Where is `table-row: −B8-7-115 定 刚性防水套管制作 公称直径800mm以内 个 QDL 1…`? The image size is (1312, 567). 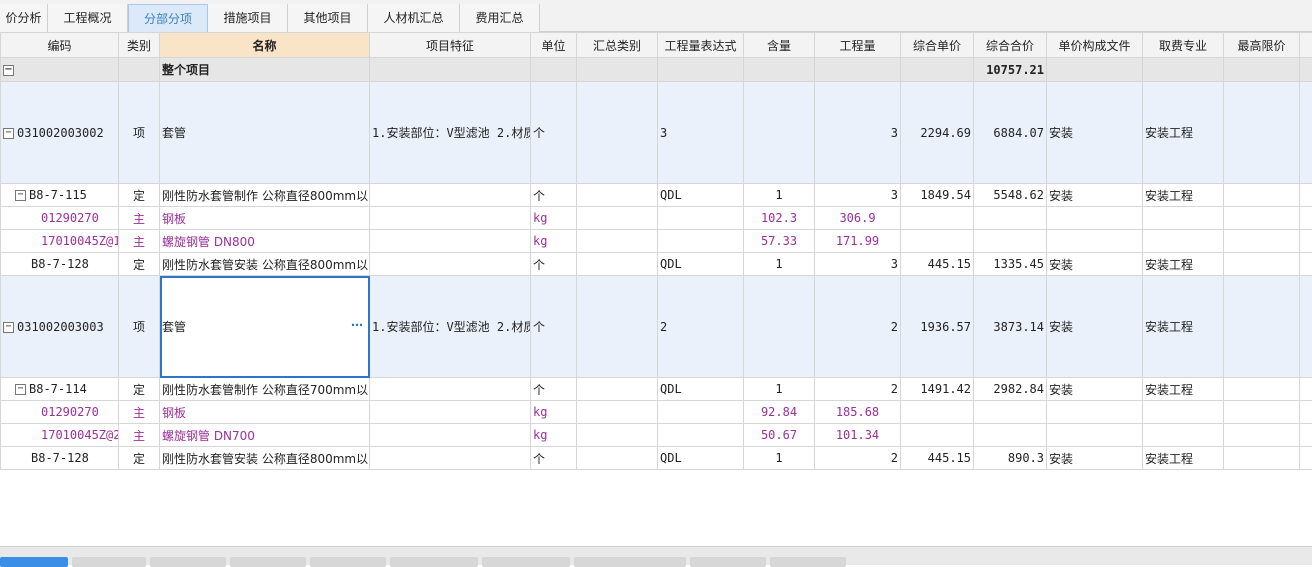
table-row: −B8-7-115 定 刚性防水套管制作 公称直径800mm以内 个 QDL 1… is located at coordinates (656, 195).